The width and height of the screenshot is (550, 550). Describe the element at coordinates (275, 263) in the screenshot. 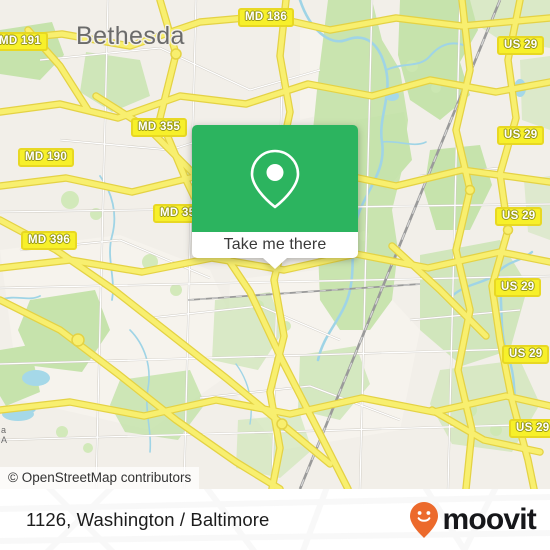

I see `popup-tail-pointer` at that location.